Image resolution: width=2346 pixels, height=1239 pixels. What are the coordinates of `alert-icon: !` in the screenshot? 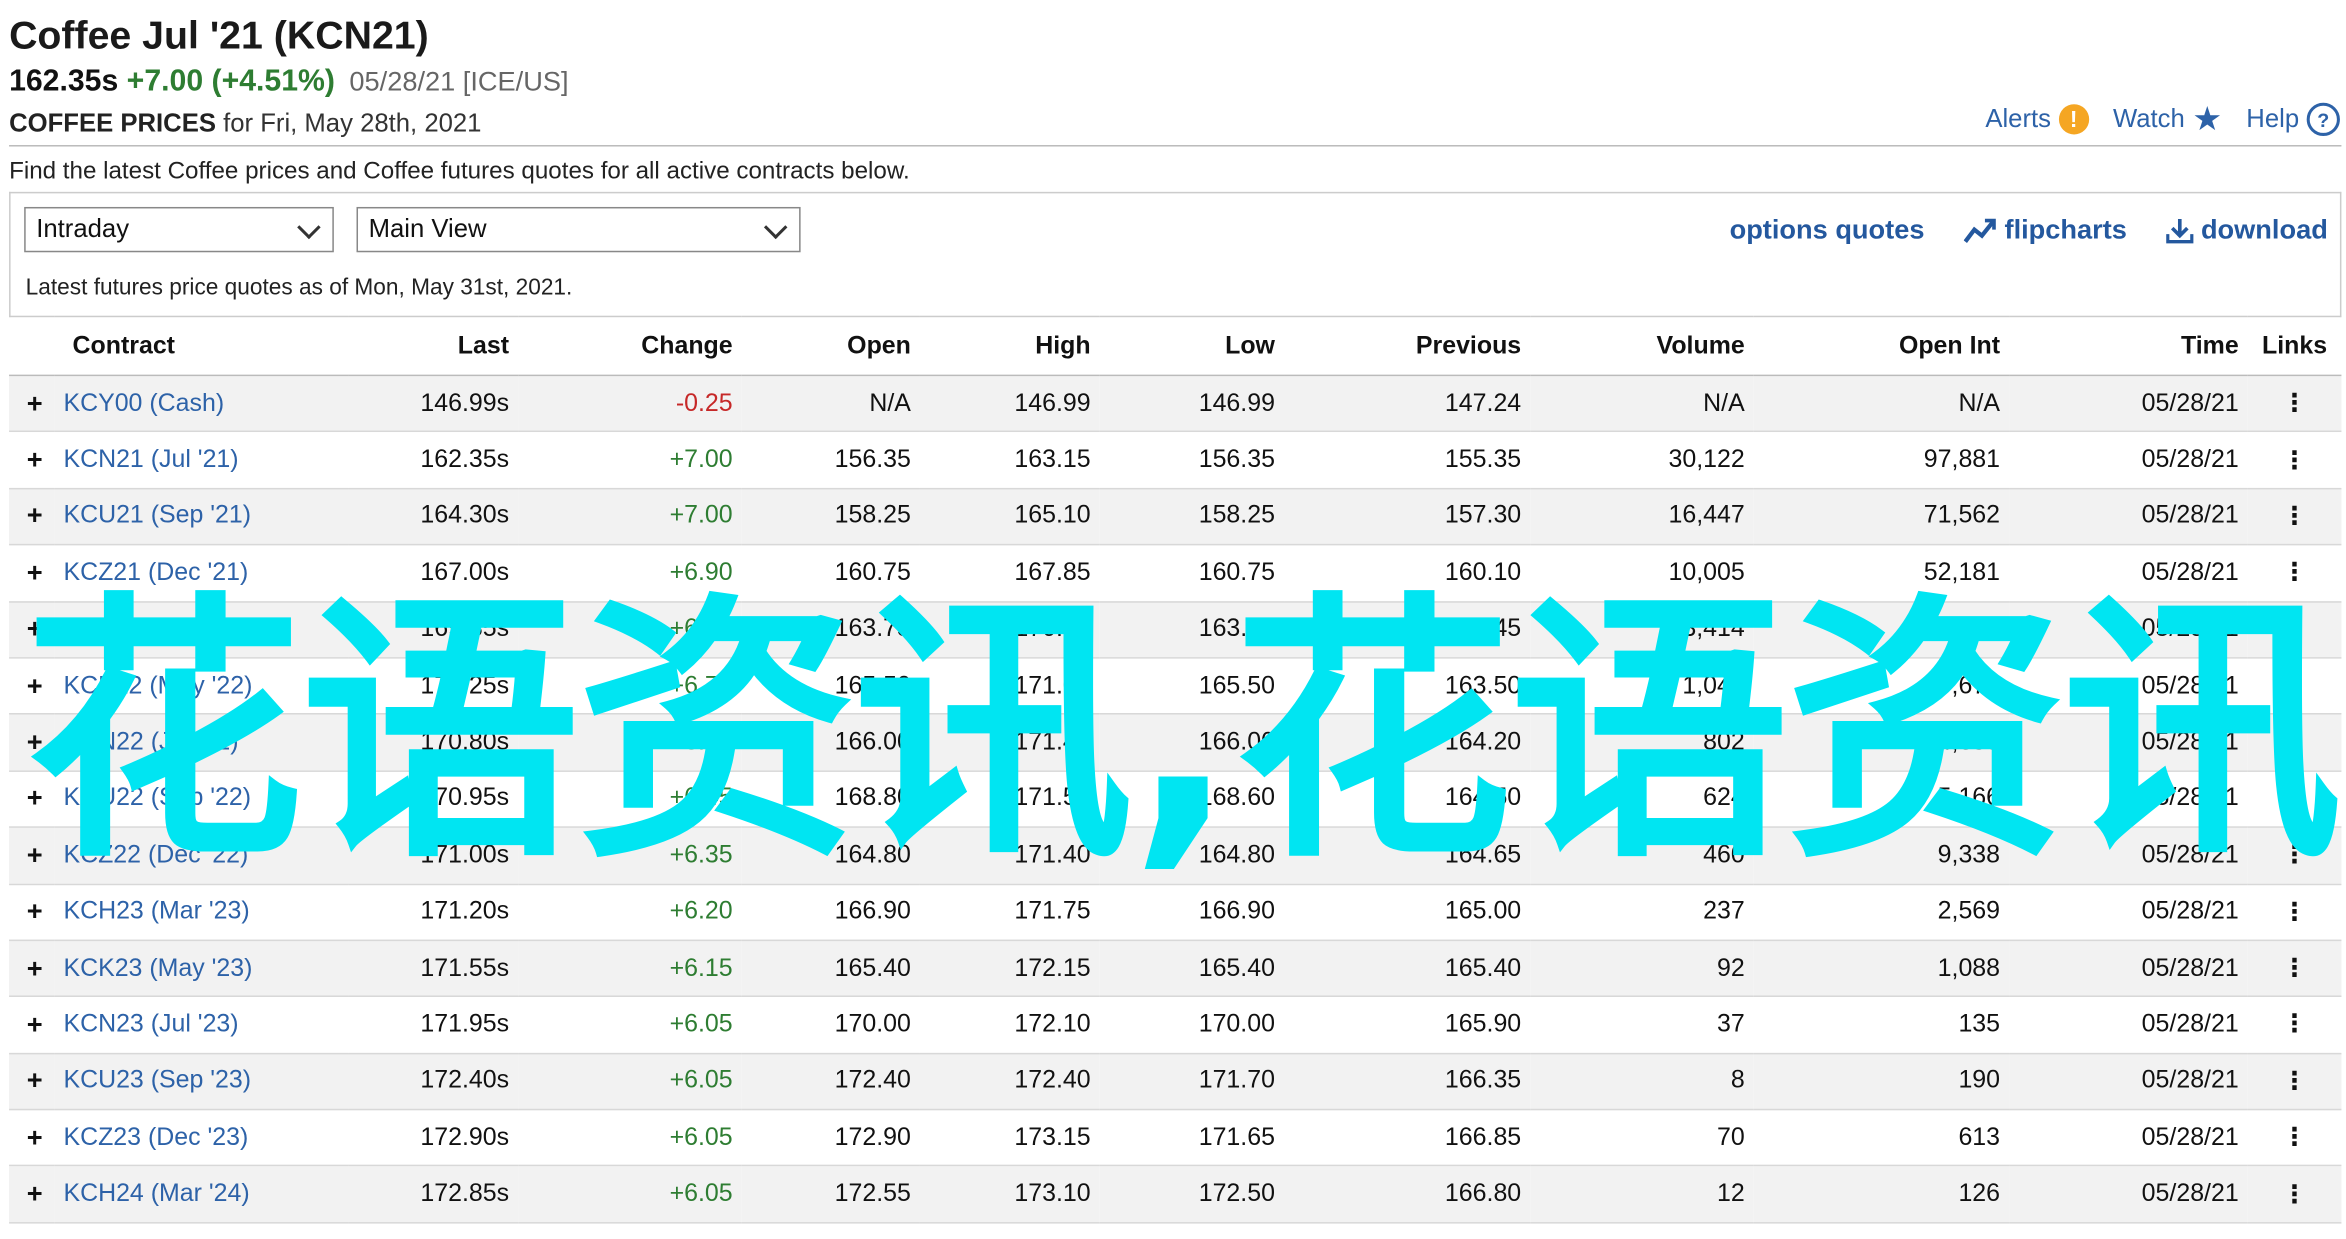 It's located at (2073, 119).